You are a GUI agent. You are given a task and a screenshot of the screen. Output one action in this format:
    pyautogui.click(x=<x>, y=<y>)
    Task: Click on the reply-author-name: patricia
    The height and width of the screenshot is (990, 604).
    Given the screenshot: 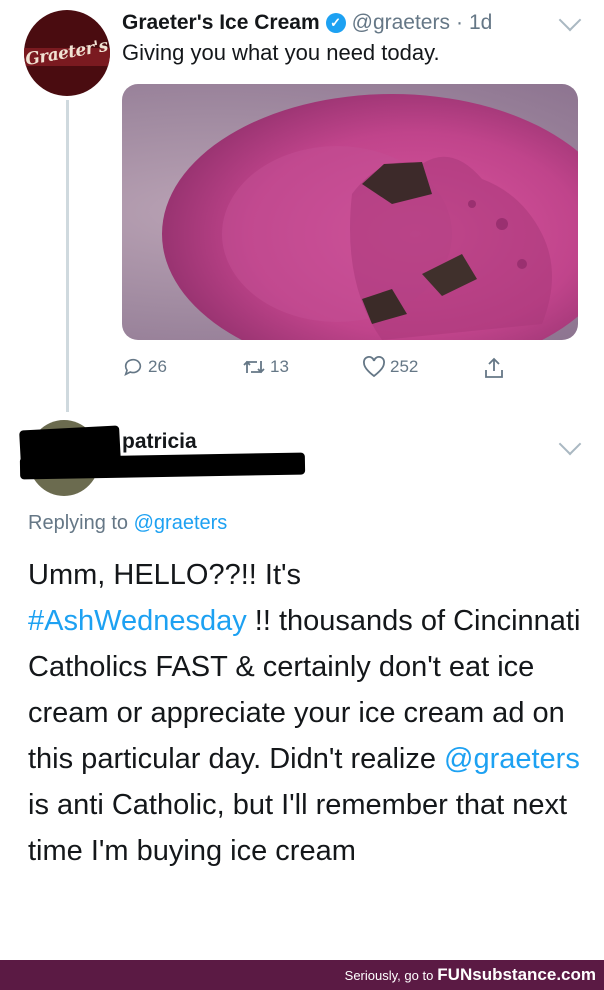 What is the action you would take?
    pyautogui.click(x=159, y=442)
    